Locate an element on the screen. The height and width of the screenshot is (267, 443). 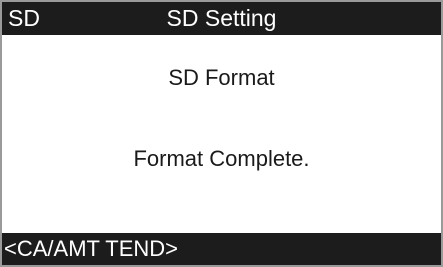
screen-title: SD Setting is located at coordinates (221, 18).